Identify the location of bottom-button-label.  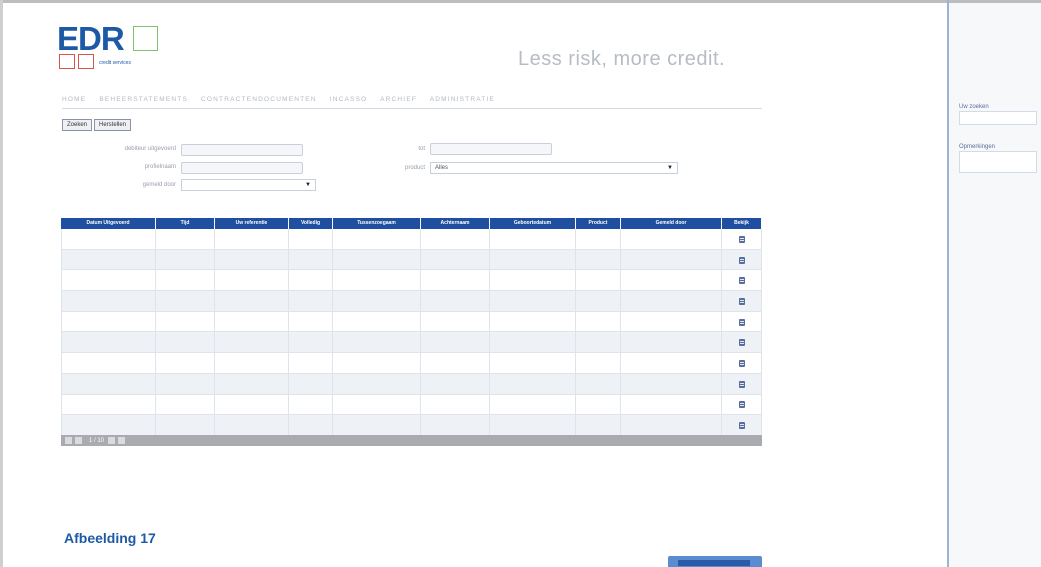
(714, 563).